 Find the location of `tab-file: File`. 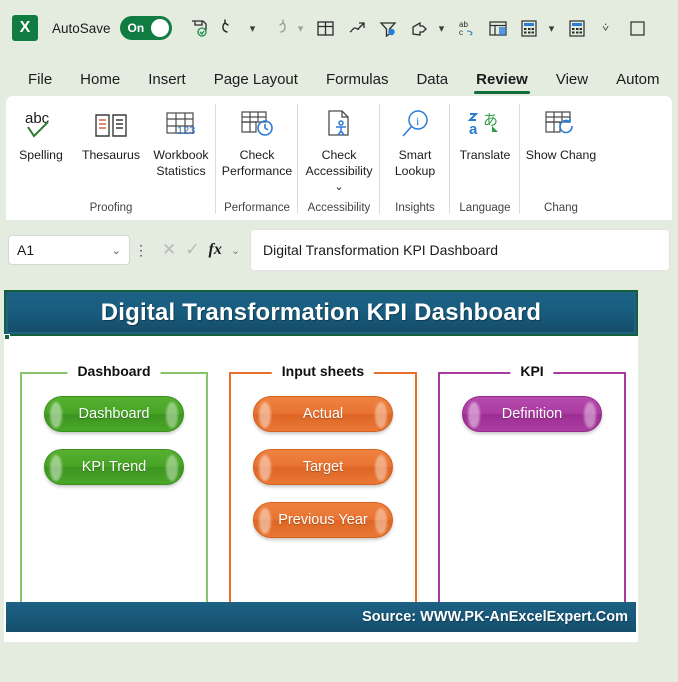

tab-file: File is located at coordinates (40, 83).